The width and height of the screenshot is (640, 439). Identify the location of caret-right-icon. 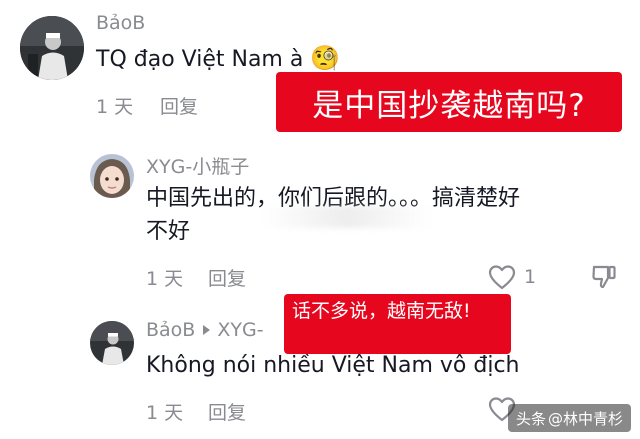
(207, 330).